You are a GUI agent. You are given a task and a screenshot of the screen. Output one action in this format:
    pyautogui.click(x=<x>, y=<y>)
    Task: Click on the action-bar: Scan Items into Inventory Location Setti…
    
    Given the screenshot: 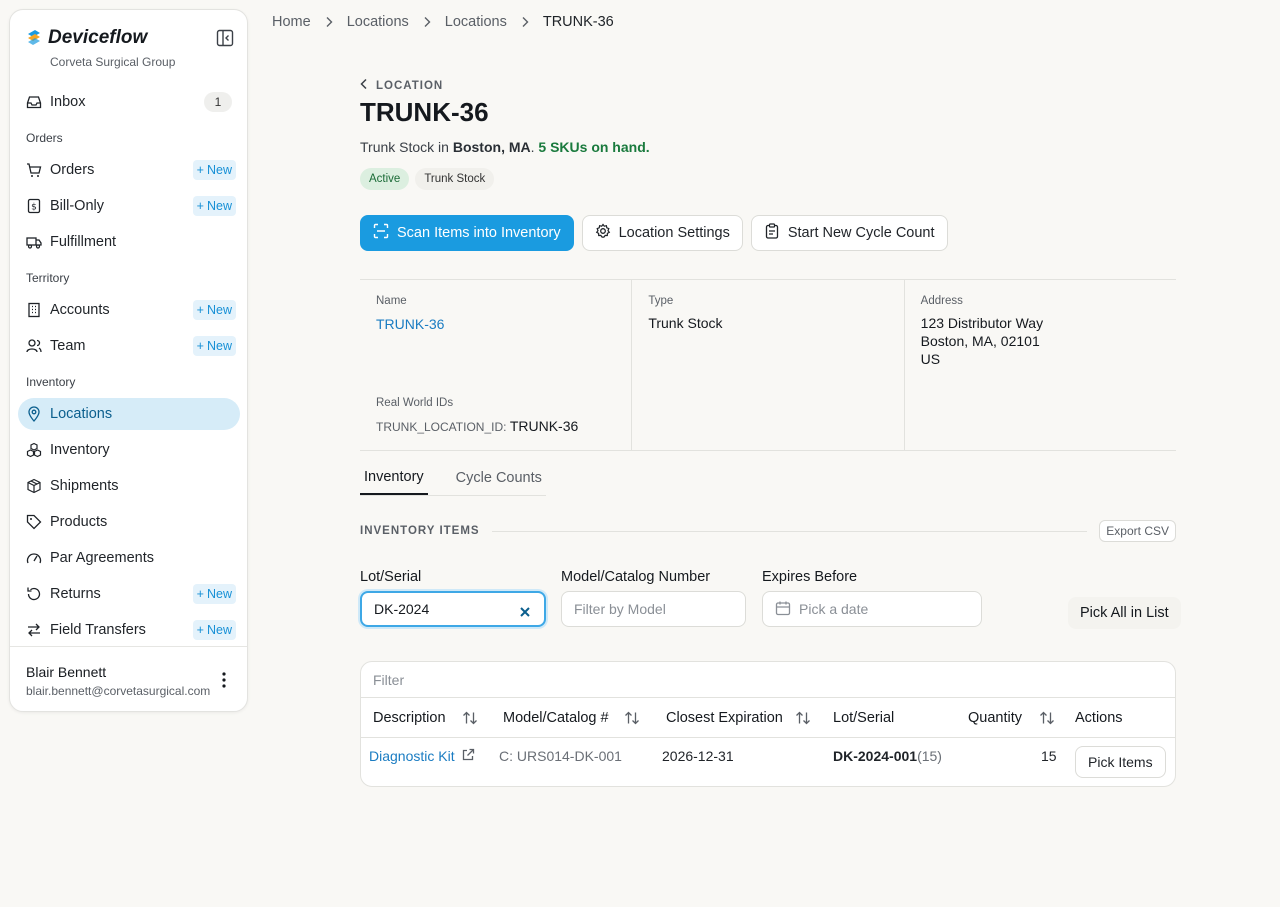 What is the action you would take?
    pyautogui.click(x=654, y=233)
    